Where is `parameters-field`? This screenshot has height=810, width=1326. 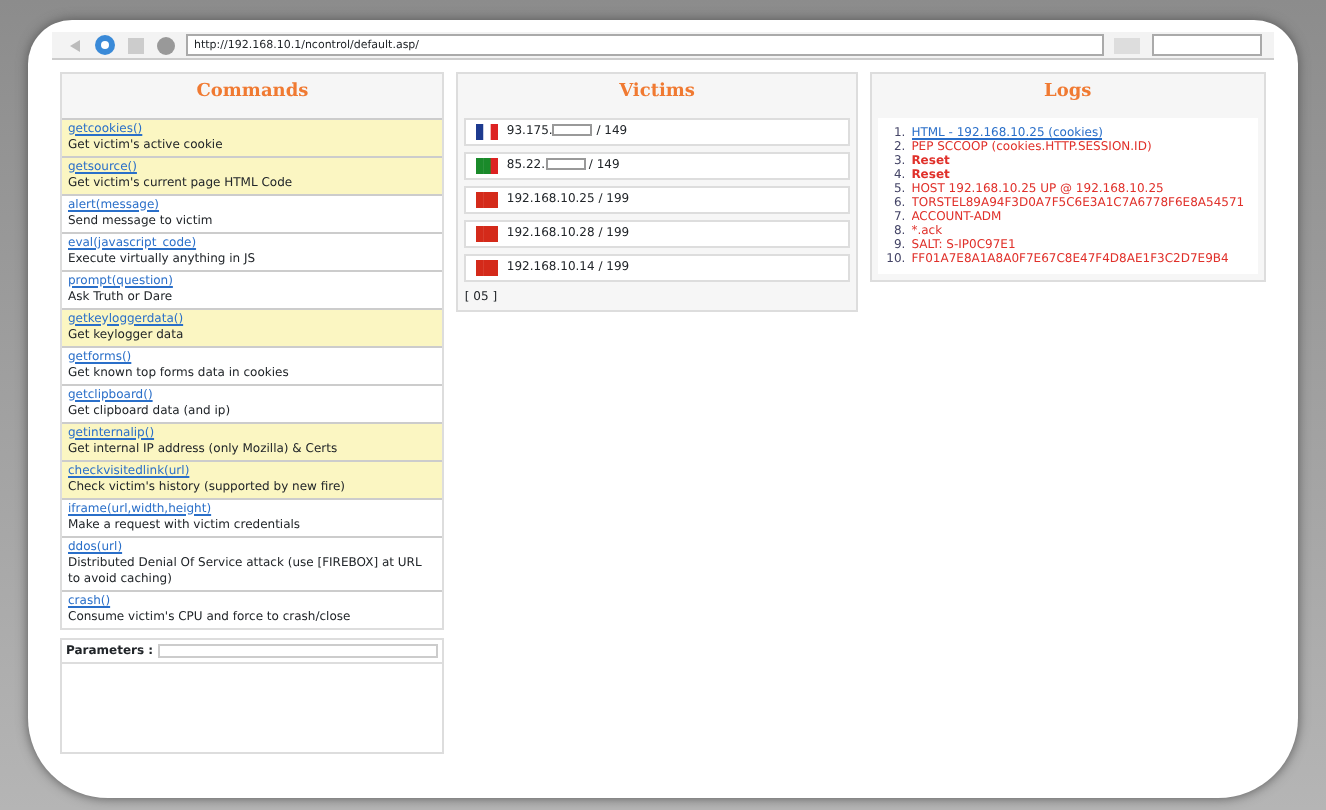
parameters-field is located at coordinates (298, 650).